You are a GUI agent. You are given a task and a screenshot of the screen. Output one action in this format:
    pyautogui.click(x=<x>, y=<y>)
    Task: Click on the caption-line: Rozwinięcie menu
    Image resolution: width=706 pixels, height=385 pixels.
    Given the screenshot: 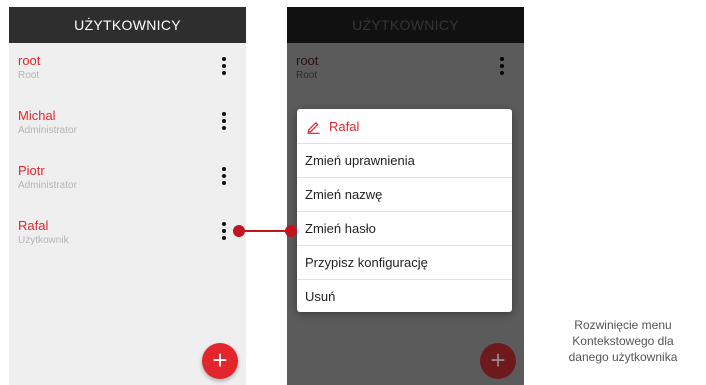 What is the action you would take?
    pyautogui.click(x=623, y=325)
    